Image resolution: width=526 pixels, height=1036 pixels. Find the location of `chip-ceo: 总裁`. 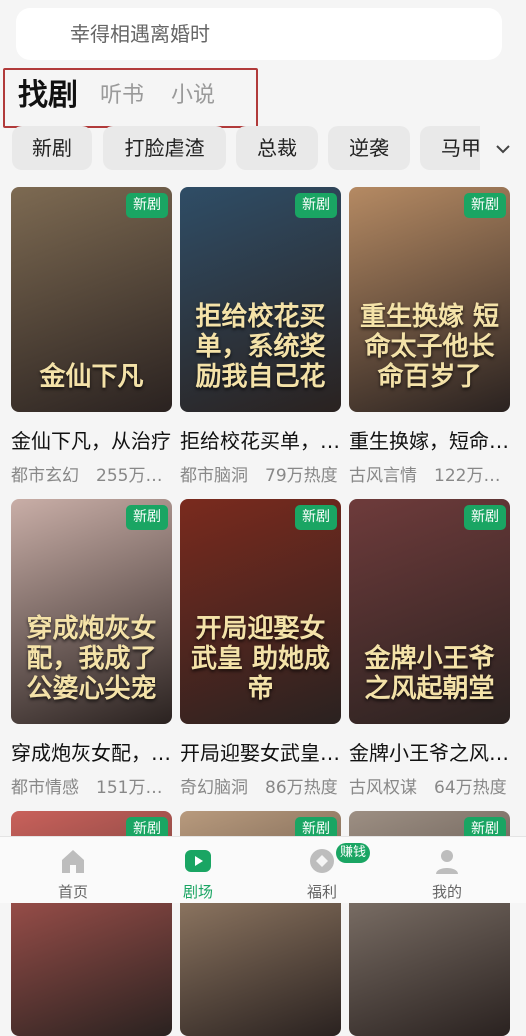

chip-ceo: 总裁 is located at coordinates (277, 148).